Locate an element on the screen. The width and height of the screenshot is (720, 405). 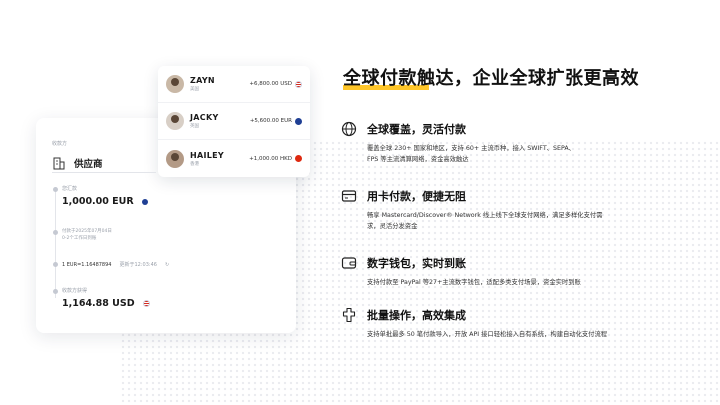
arrival-note: 付款于2025年07月04日 is located at coordinates (87, 231).